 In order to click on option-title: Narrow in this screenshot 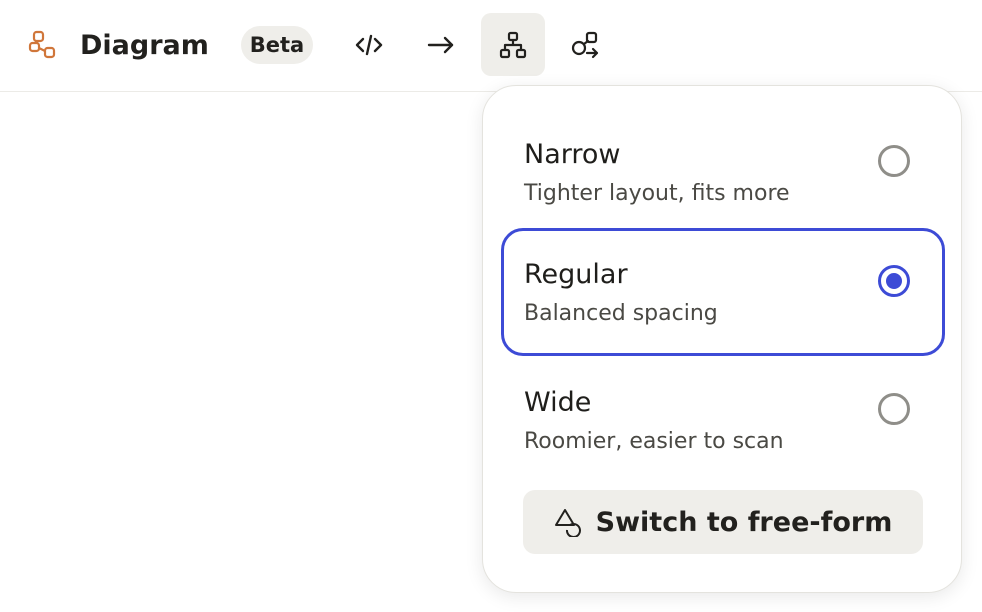, I will do `click(572, 154)`.